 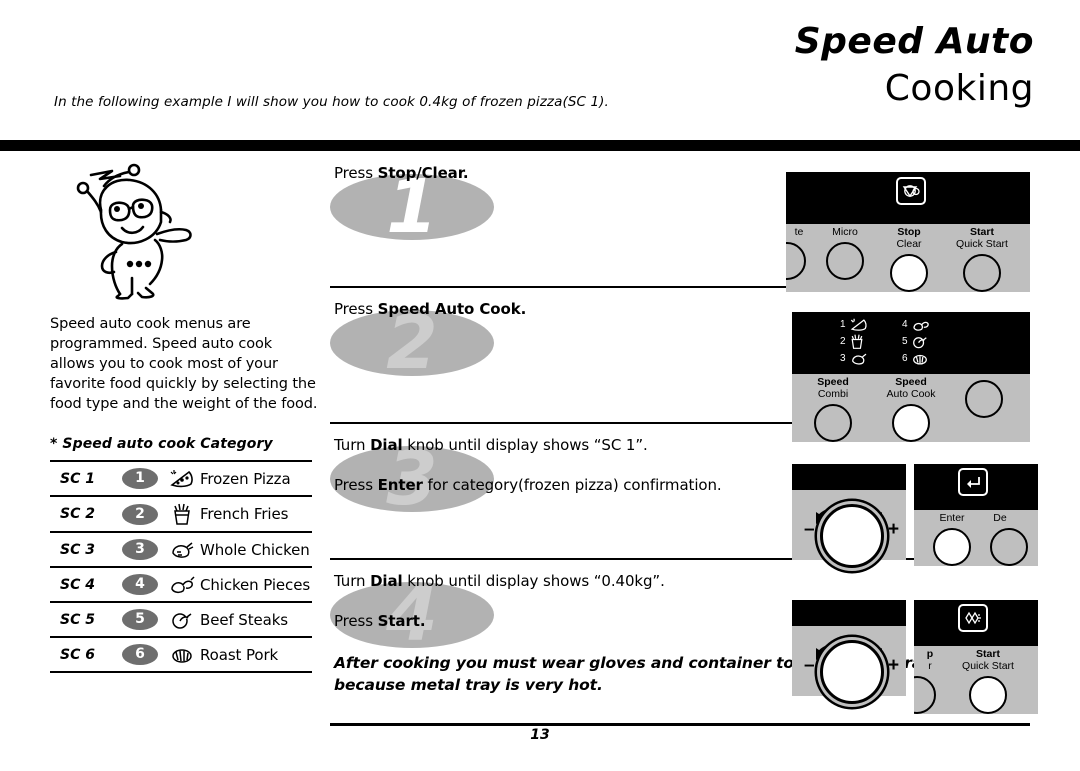 I want to click on oven-panel-4: – + p r Start Quick Start, so click(x=915, y=657).